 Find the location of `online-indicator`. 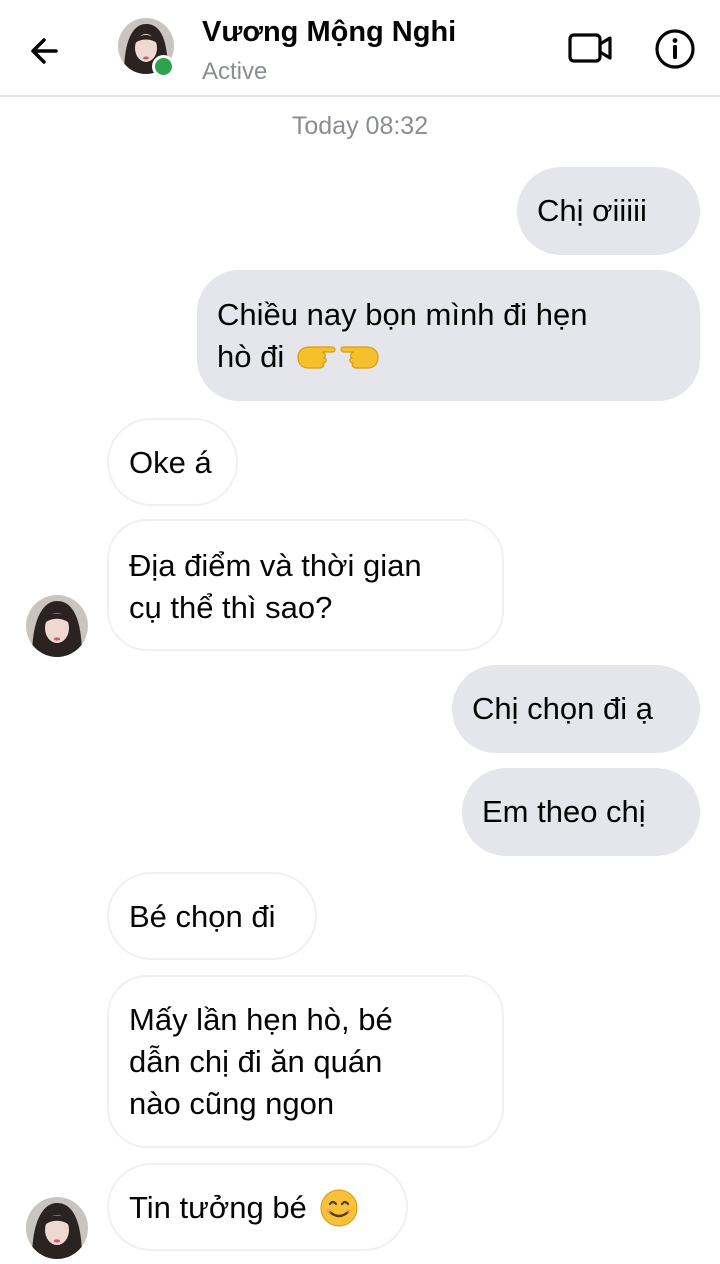

online-indicator is located at coordinates (163, 66).